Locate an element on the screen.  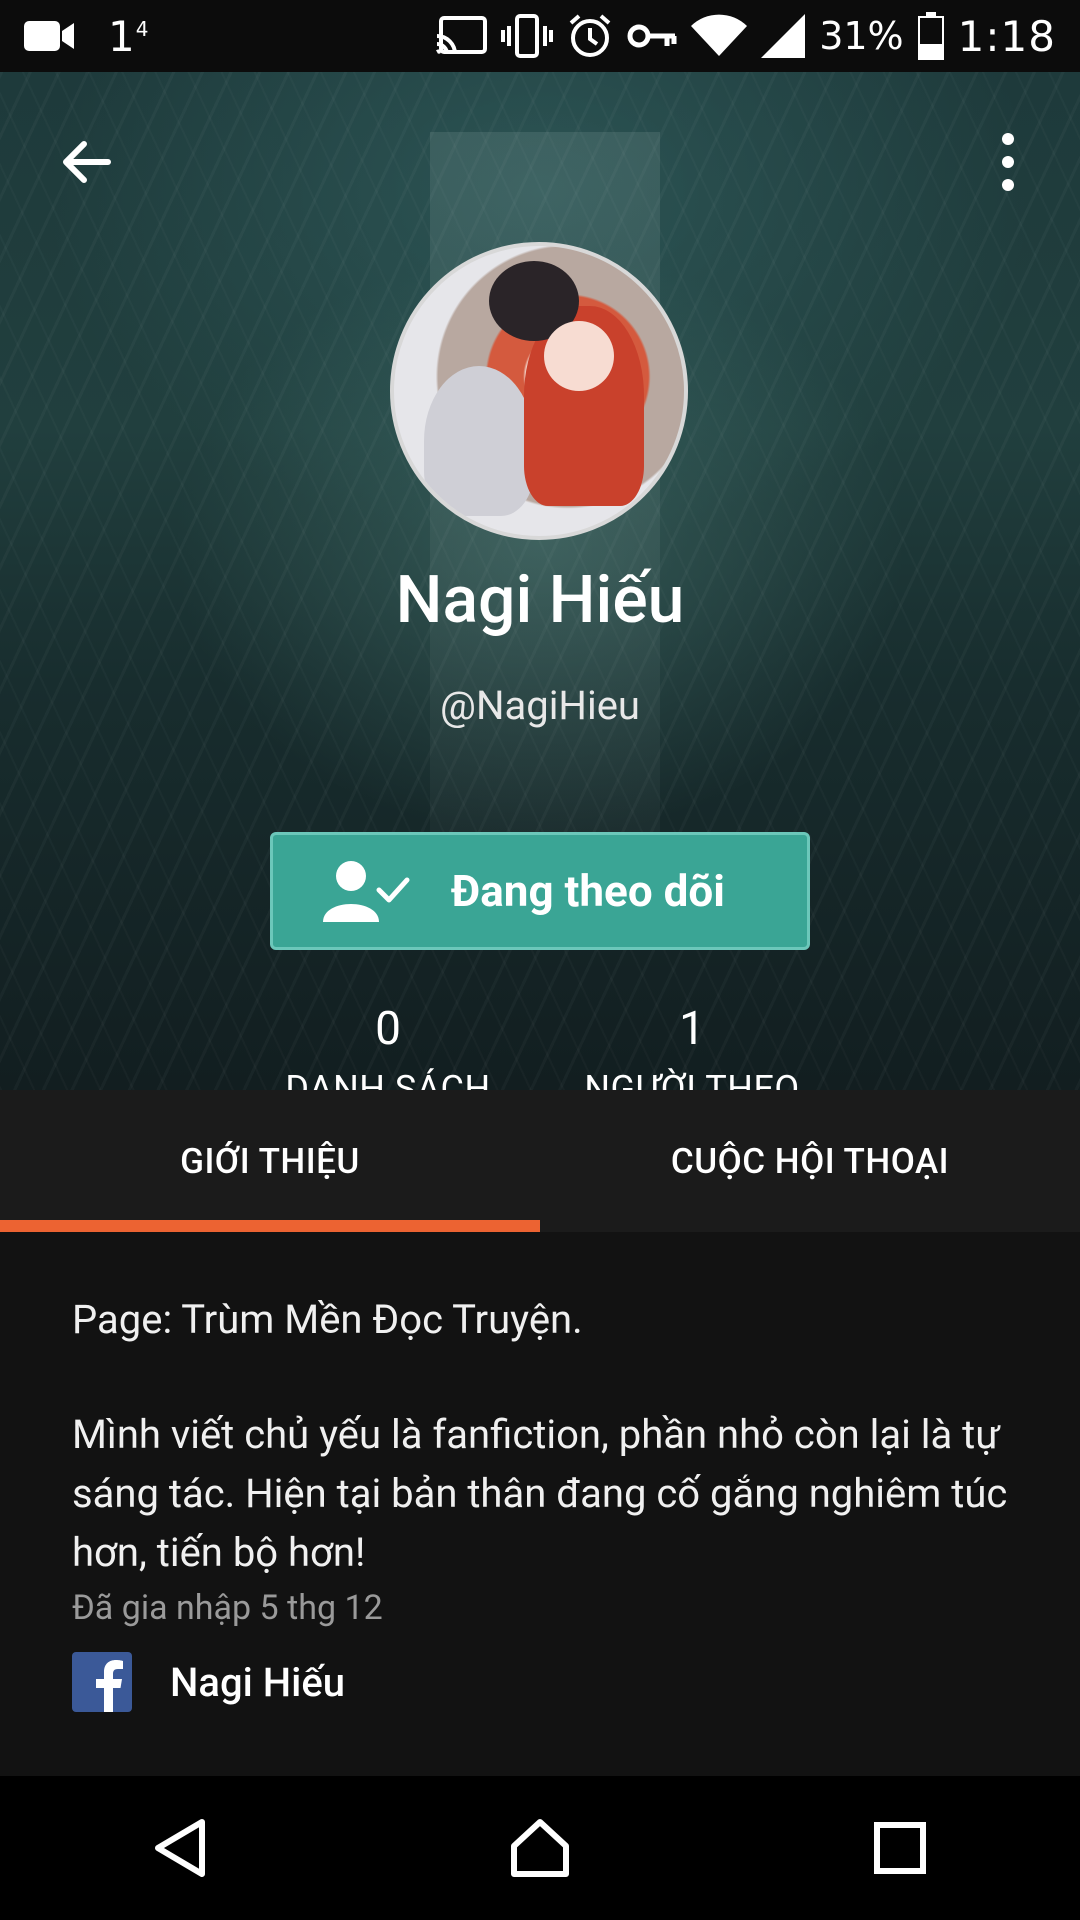
more-vertical-icon is located at coordinates (1008, 162).